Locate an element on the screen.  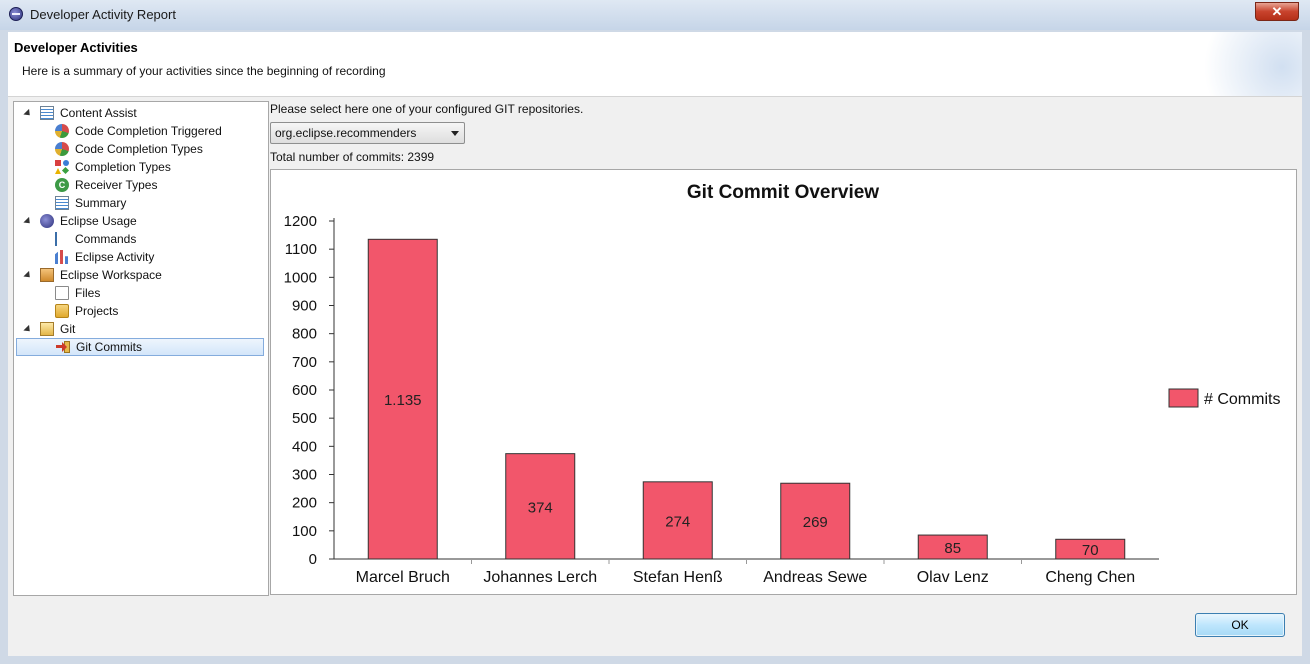
workspace-icon is located at coordinates (47, 275).